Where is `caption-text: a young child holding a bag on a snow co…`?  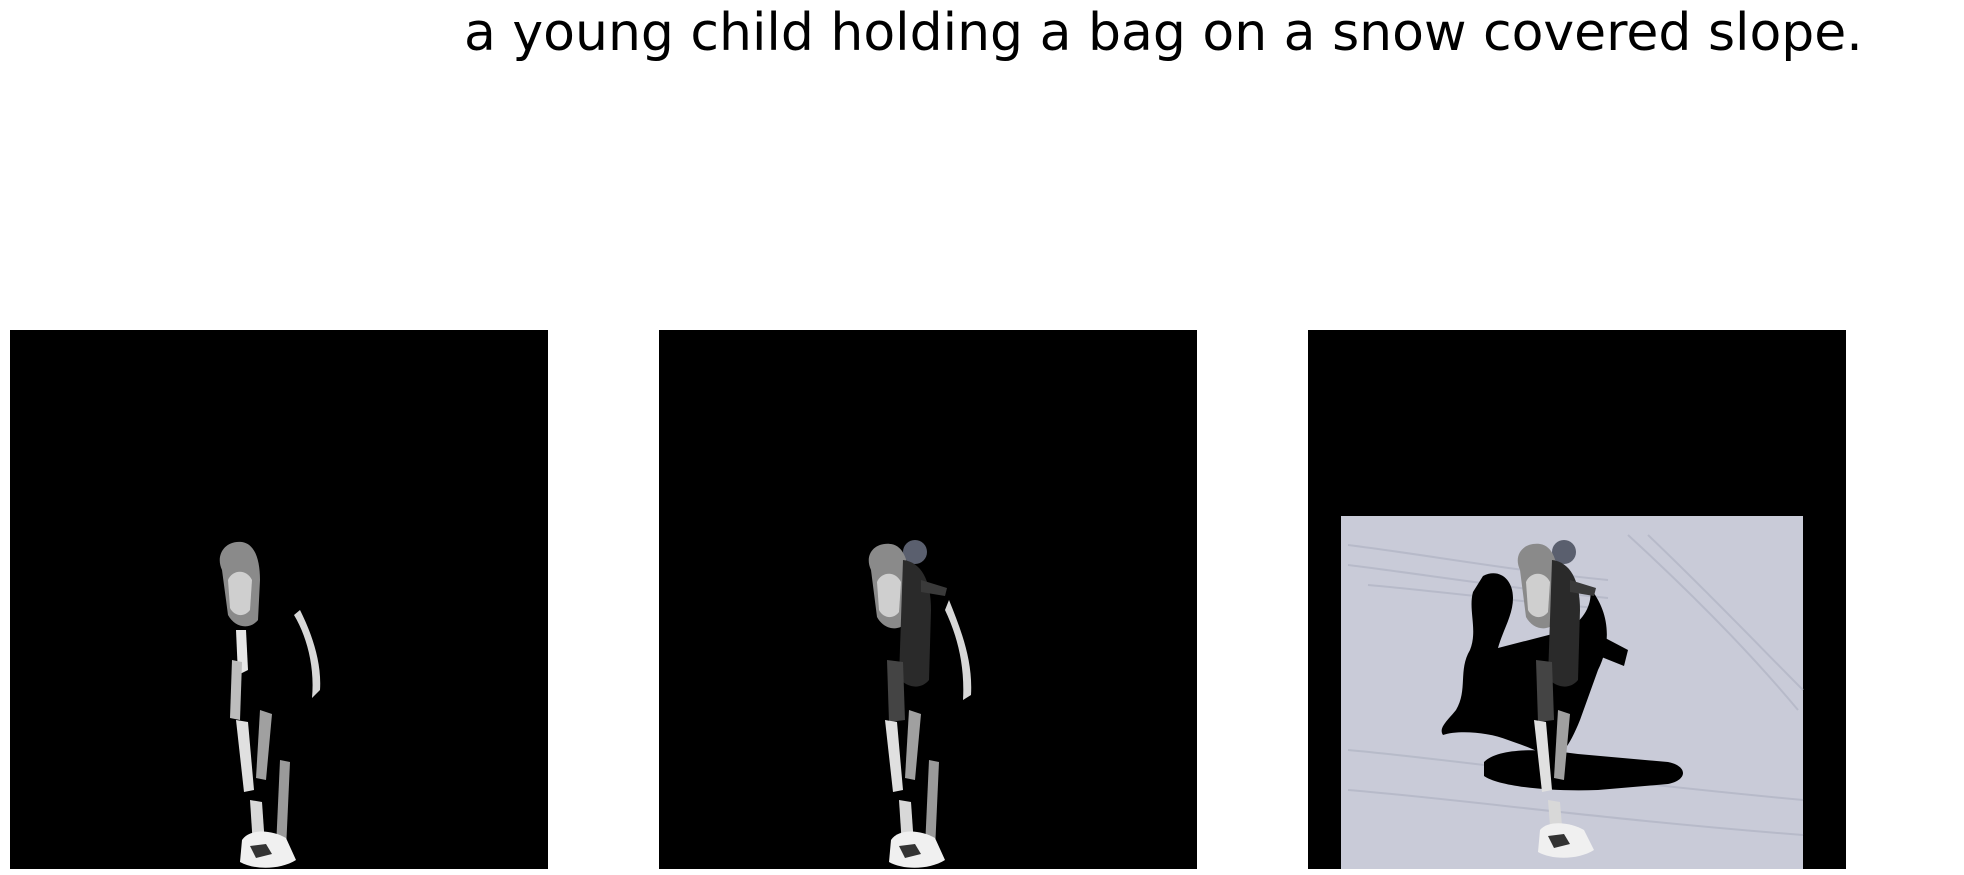
caption-text: a young child holding a bag on a snow co… is located at coordinates (1163, 33).